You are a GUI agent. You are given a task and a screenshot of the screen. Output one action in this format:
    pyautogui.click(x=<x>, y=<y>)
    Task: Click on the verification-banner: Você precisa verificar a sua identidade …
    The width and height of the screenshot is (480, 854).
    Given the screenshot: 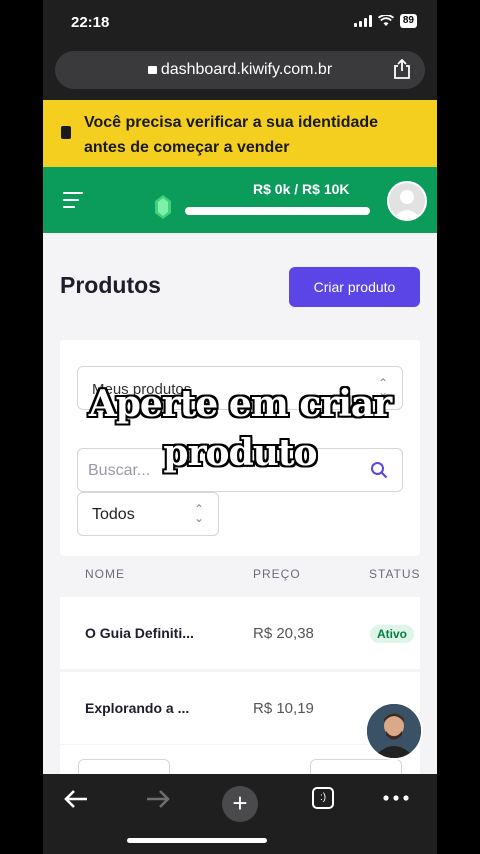 What is the action you would take?
    pyautogui.click(x=240, y=133)
    